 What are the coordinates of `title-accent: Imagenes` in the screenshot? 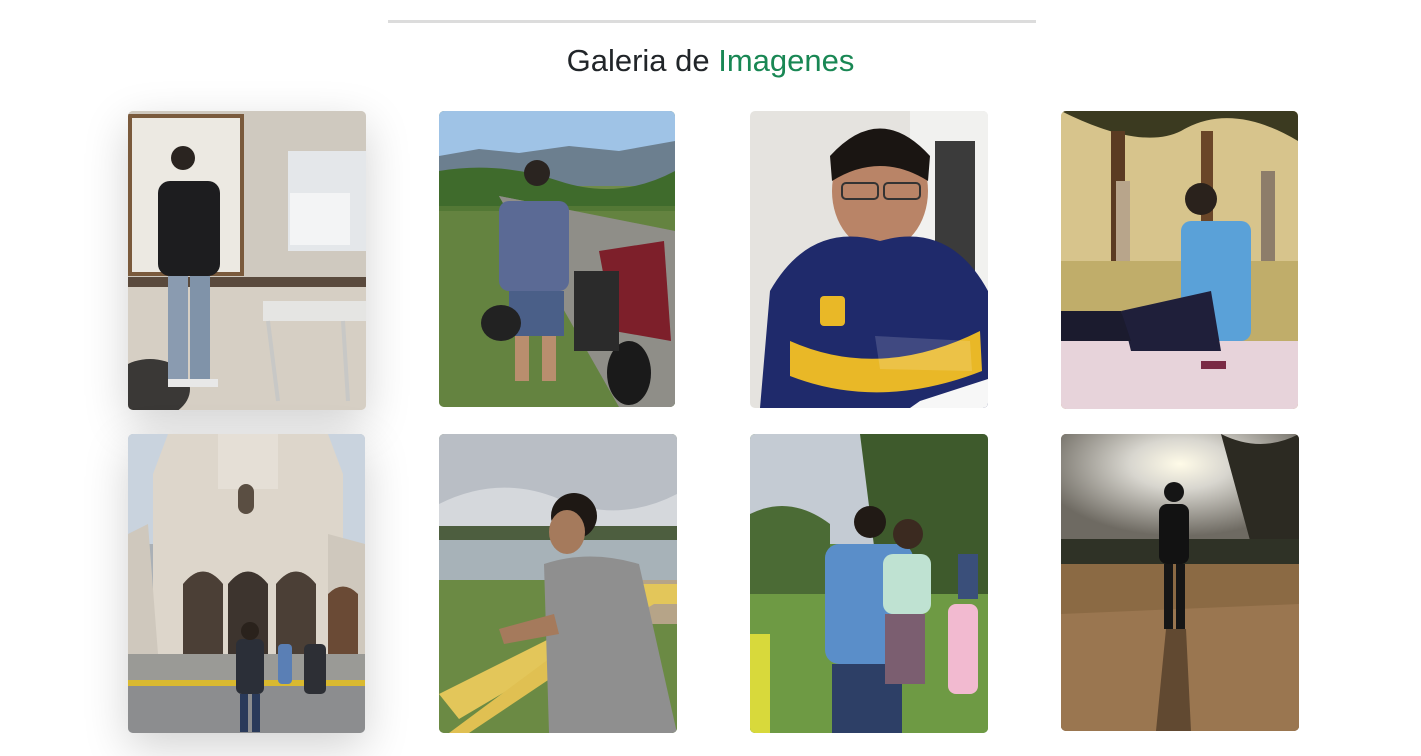 It's located at (786, 60).